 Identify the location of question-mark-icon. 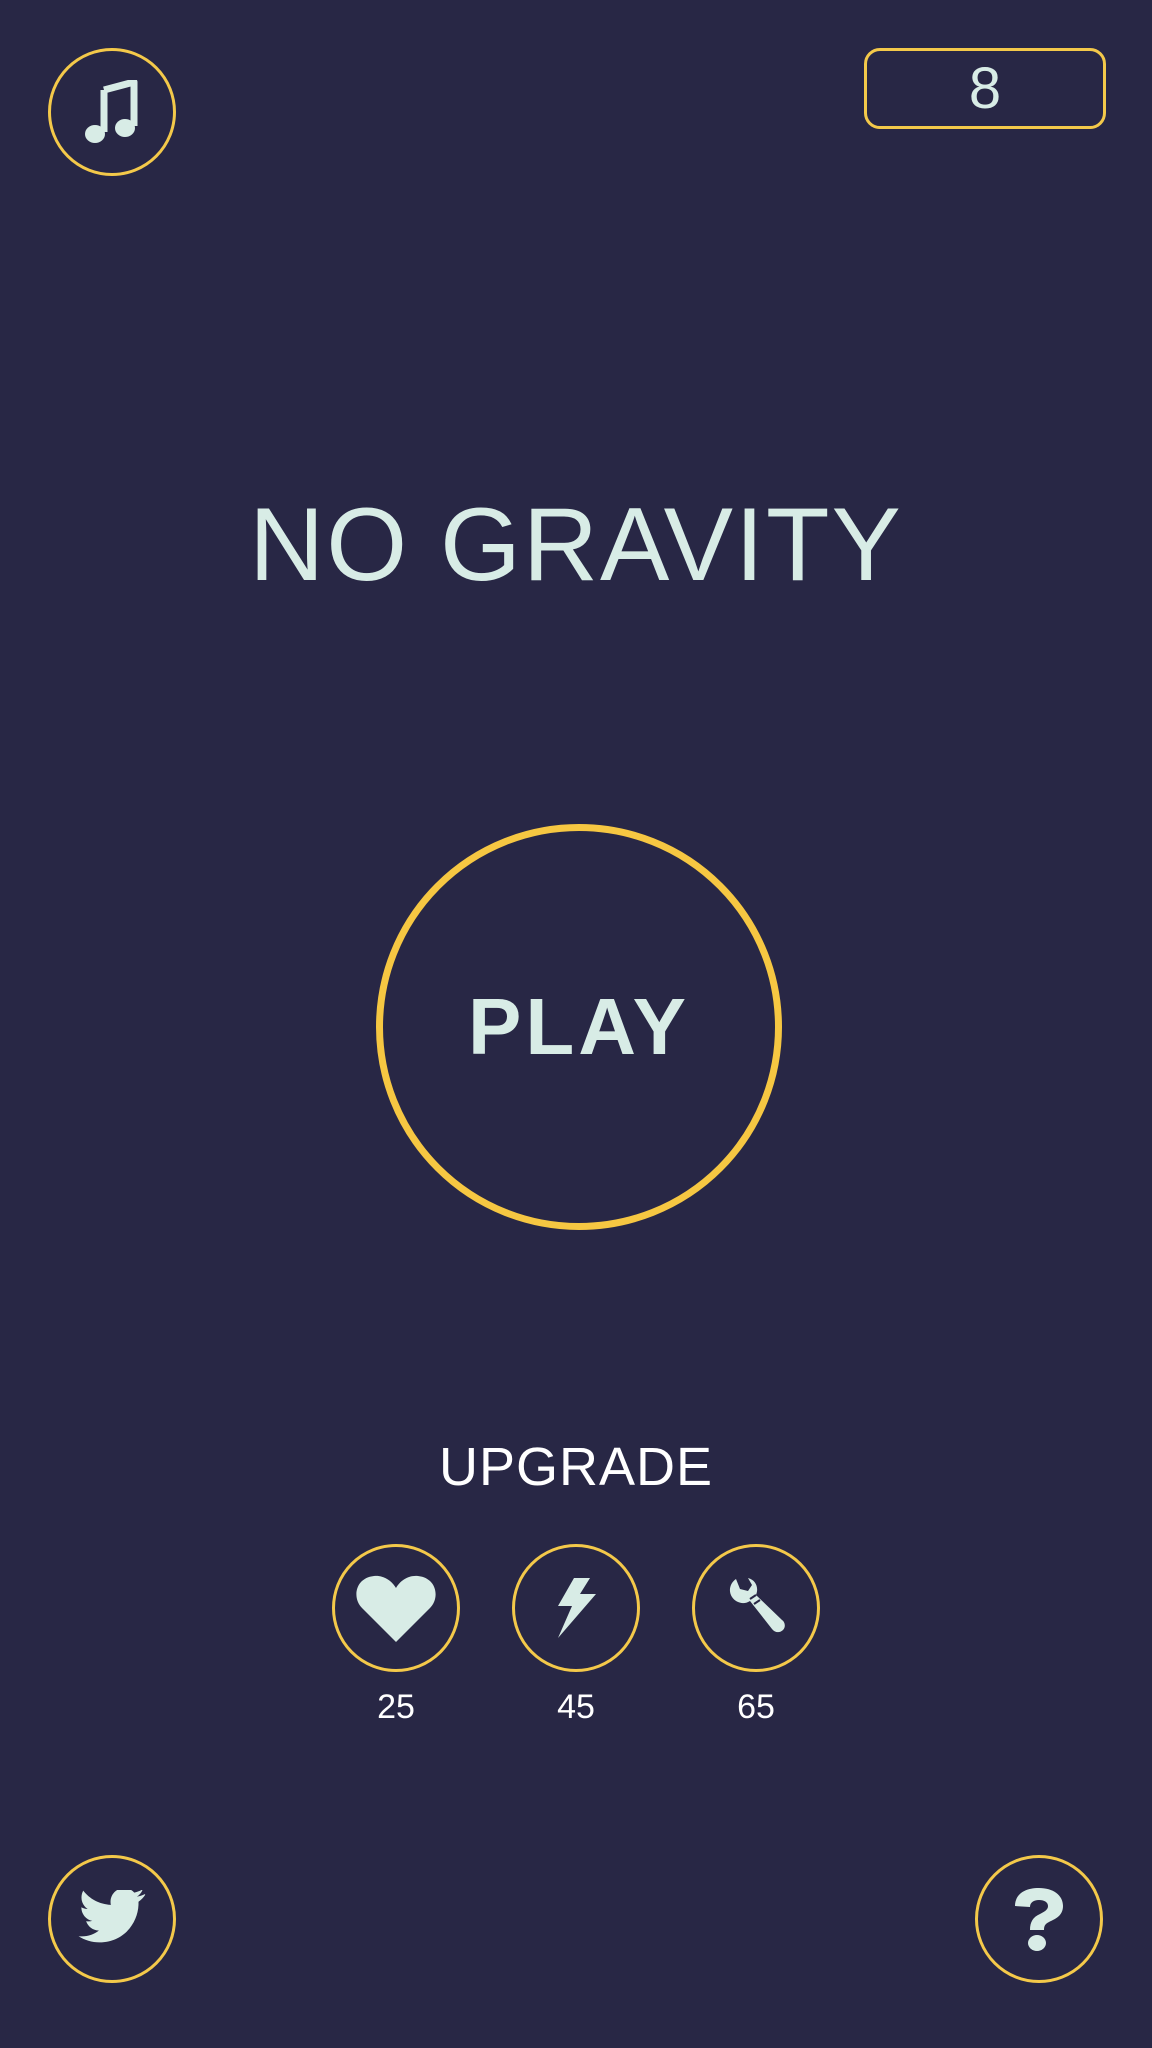
(1039, 1919).